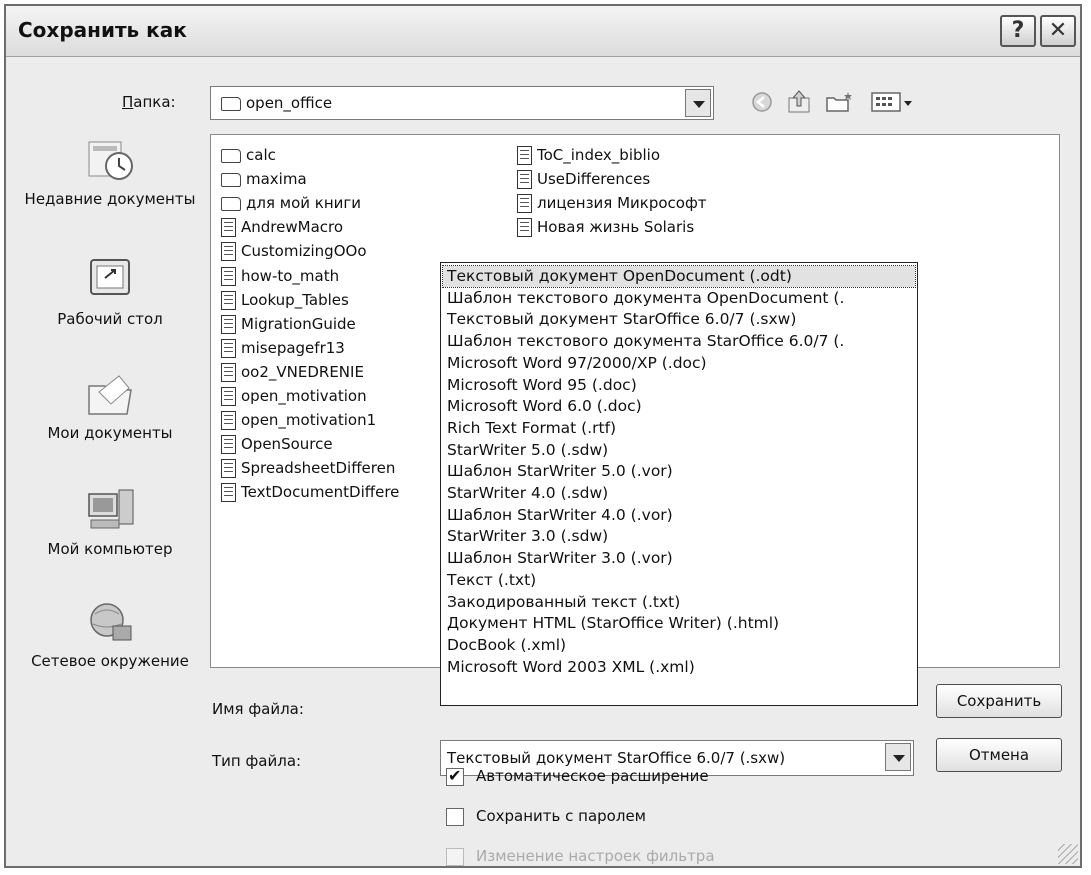  I want to click on file-name: Новая жизнь Solaris, so click(616, 227).